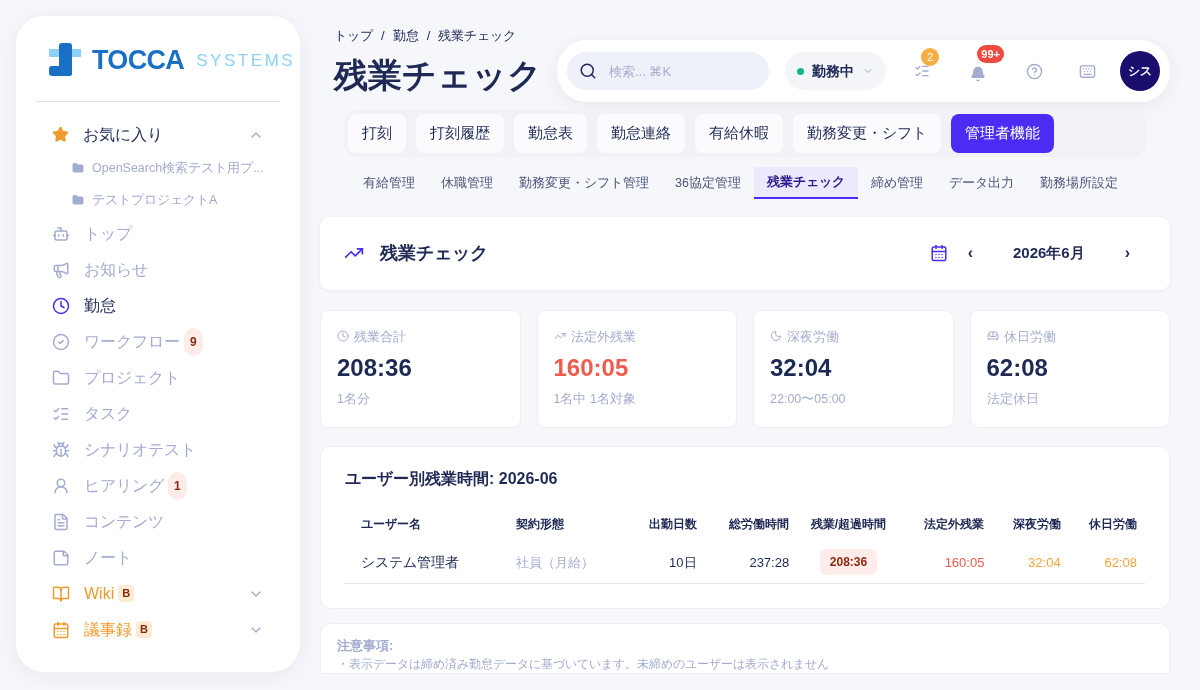 This screenshot has width=1200, height=690. I want to click on stat-value: 160:05, so click(591, 368).